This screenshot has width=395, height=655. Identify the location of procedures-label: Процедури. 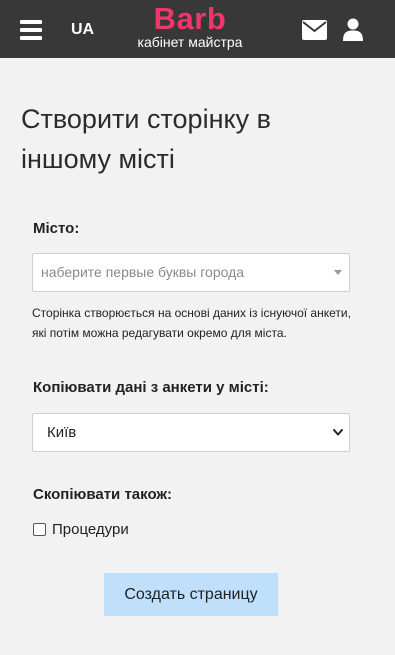
(90, 529).